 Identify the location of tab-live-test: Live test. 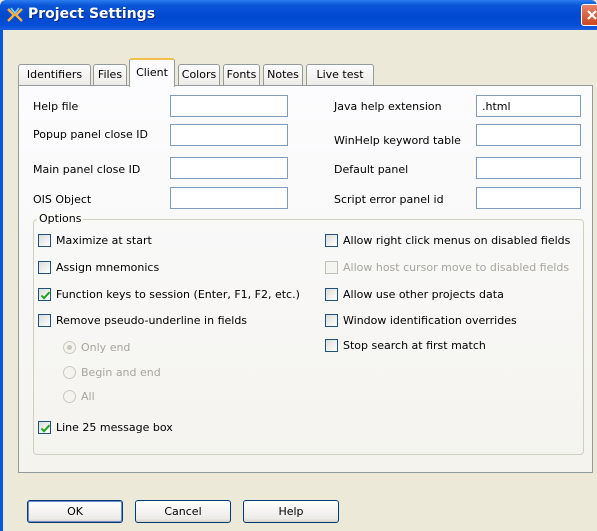
(340, 75).